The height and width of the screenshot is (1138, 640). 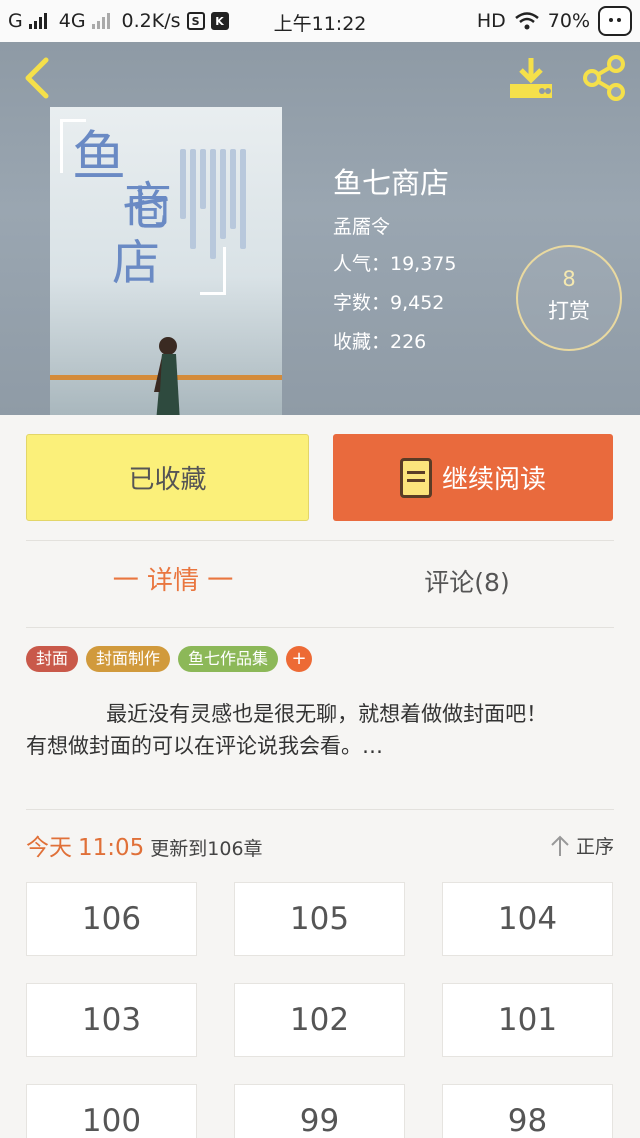 What do you see at coordinates (319, 1020) in the screenshot?
I see `chapter-item: 102` at bounding box center [319, 1020].